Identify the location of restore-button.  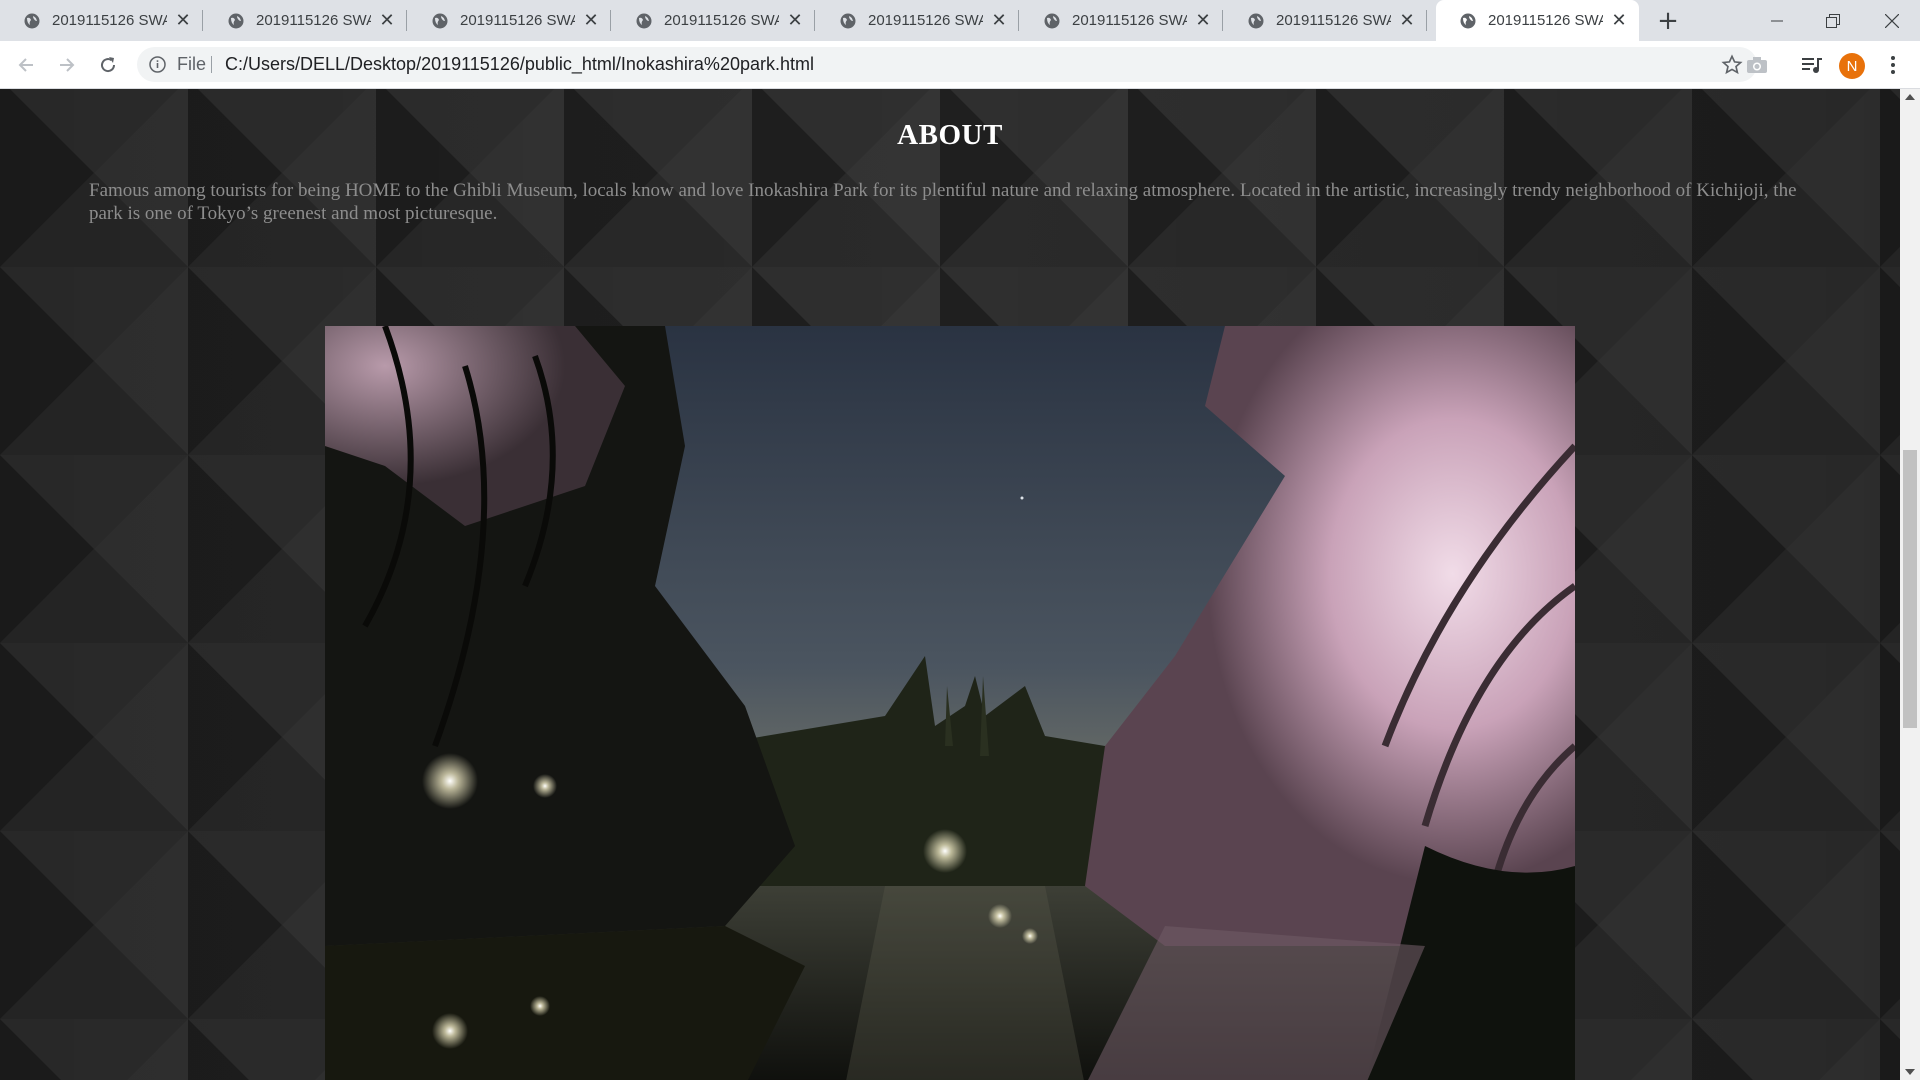
(1833, 20).